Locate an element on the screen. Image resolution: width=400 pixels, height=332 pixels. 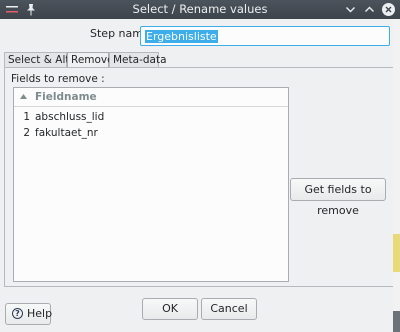
row-number: 2 is located at coordinates (26, 133).